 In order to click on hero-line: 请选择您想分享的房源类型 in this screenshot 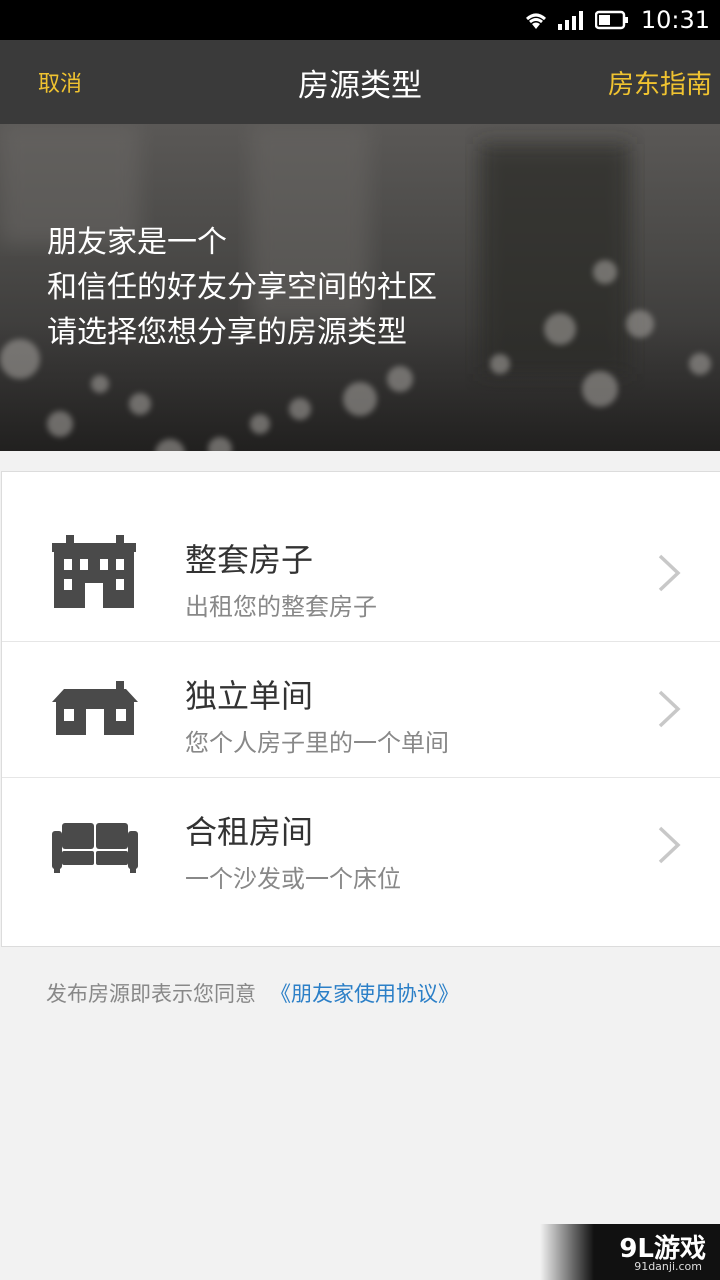, I will do `click(227, 332)`.